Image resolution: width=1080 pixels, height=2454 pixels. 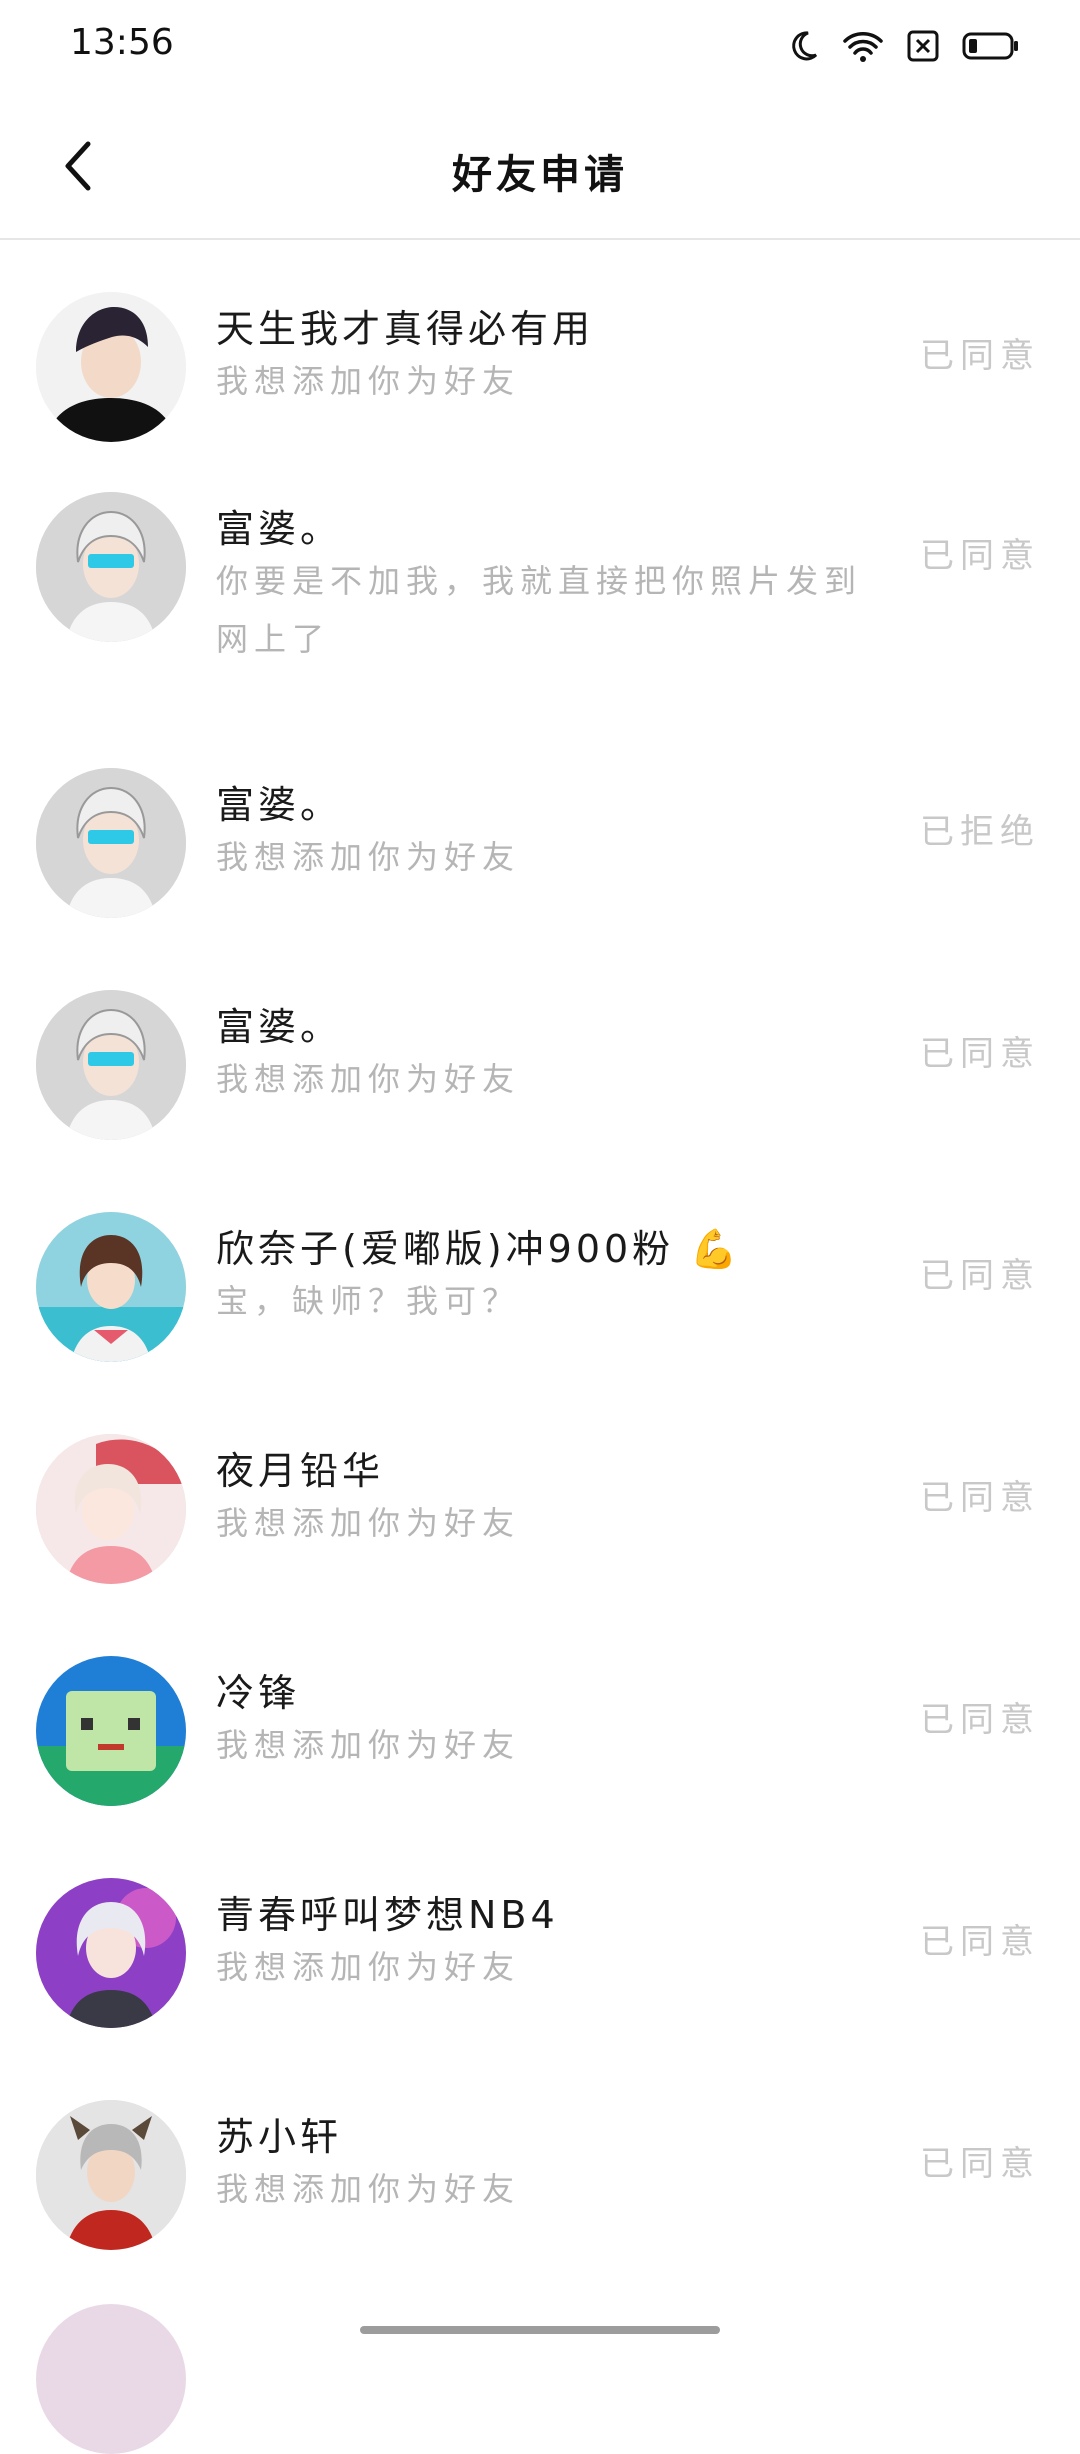 I want to click on request-row: 苏小轩 我想添加你为好友 已同意, so click(x=540, y=2159).